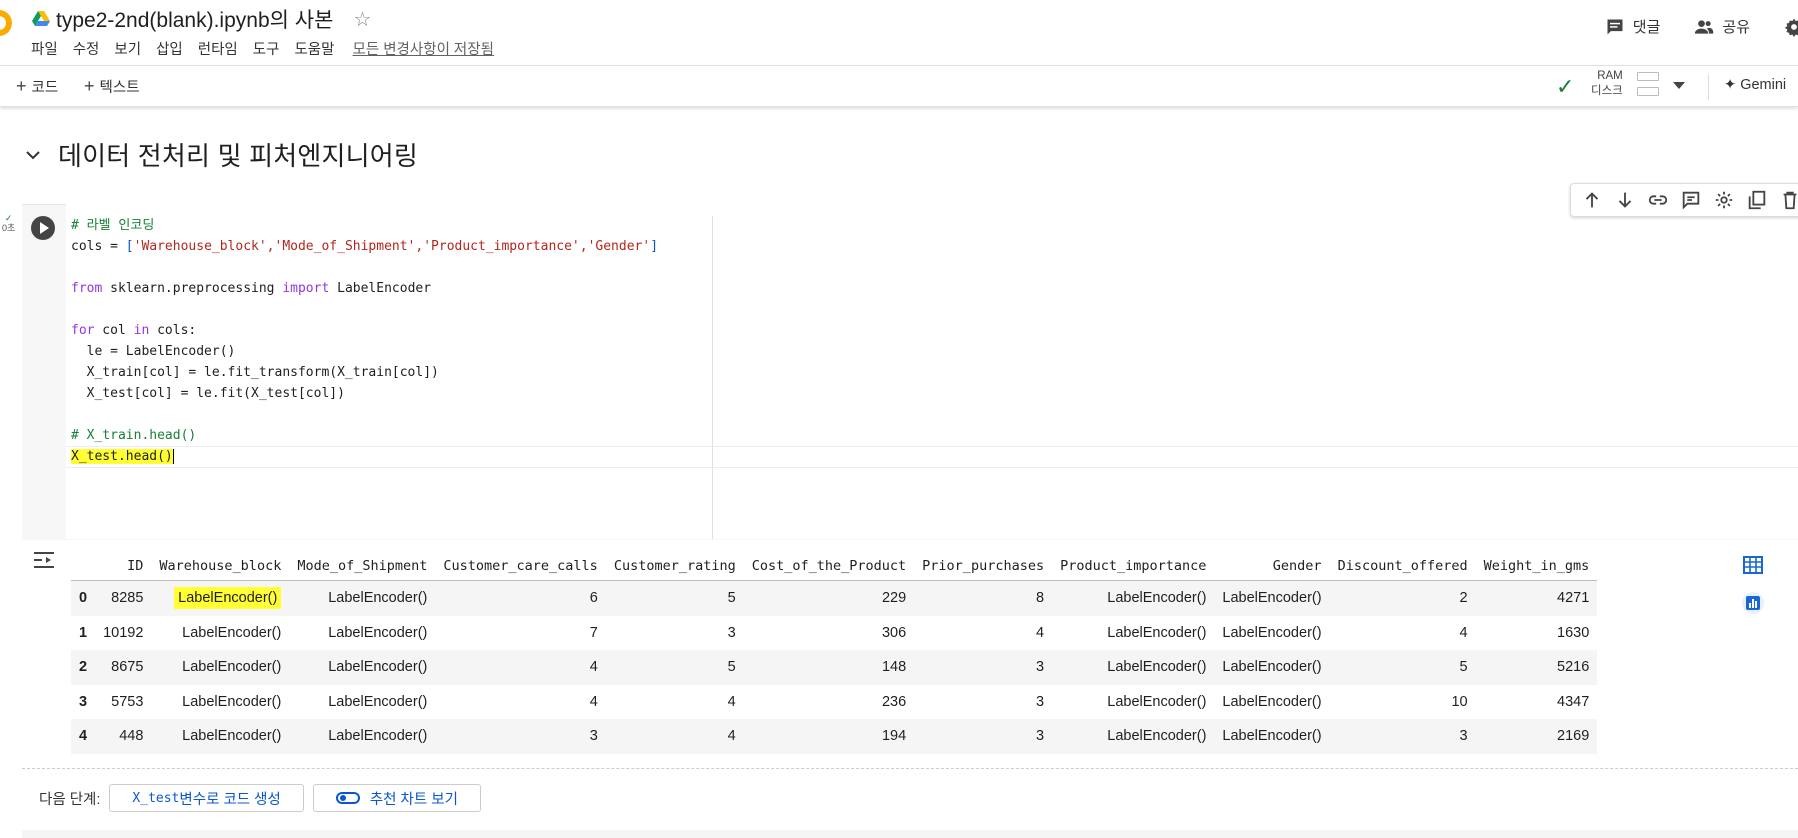  I want to click on add-code-label: 코드, so click(45, 88).